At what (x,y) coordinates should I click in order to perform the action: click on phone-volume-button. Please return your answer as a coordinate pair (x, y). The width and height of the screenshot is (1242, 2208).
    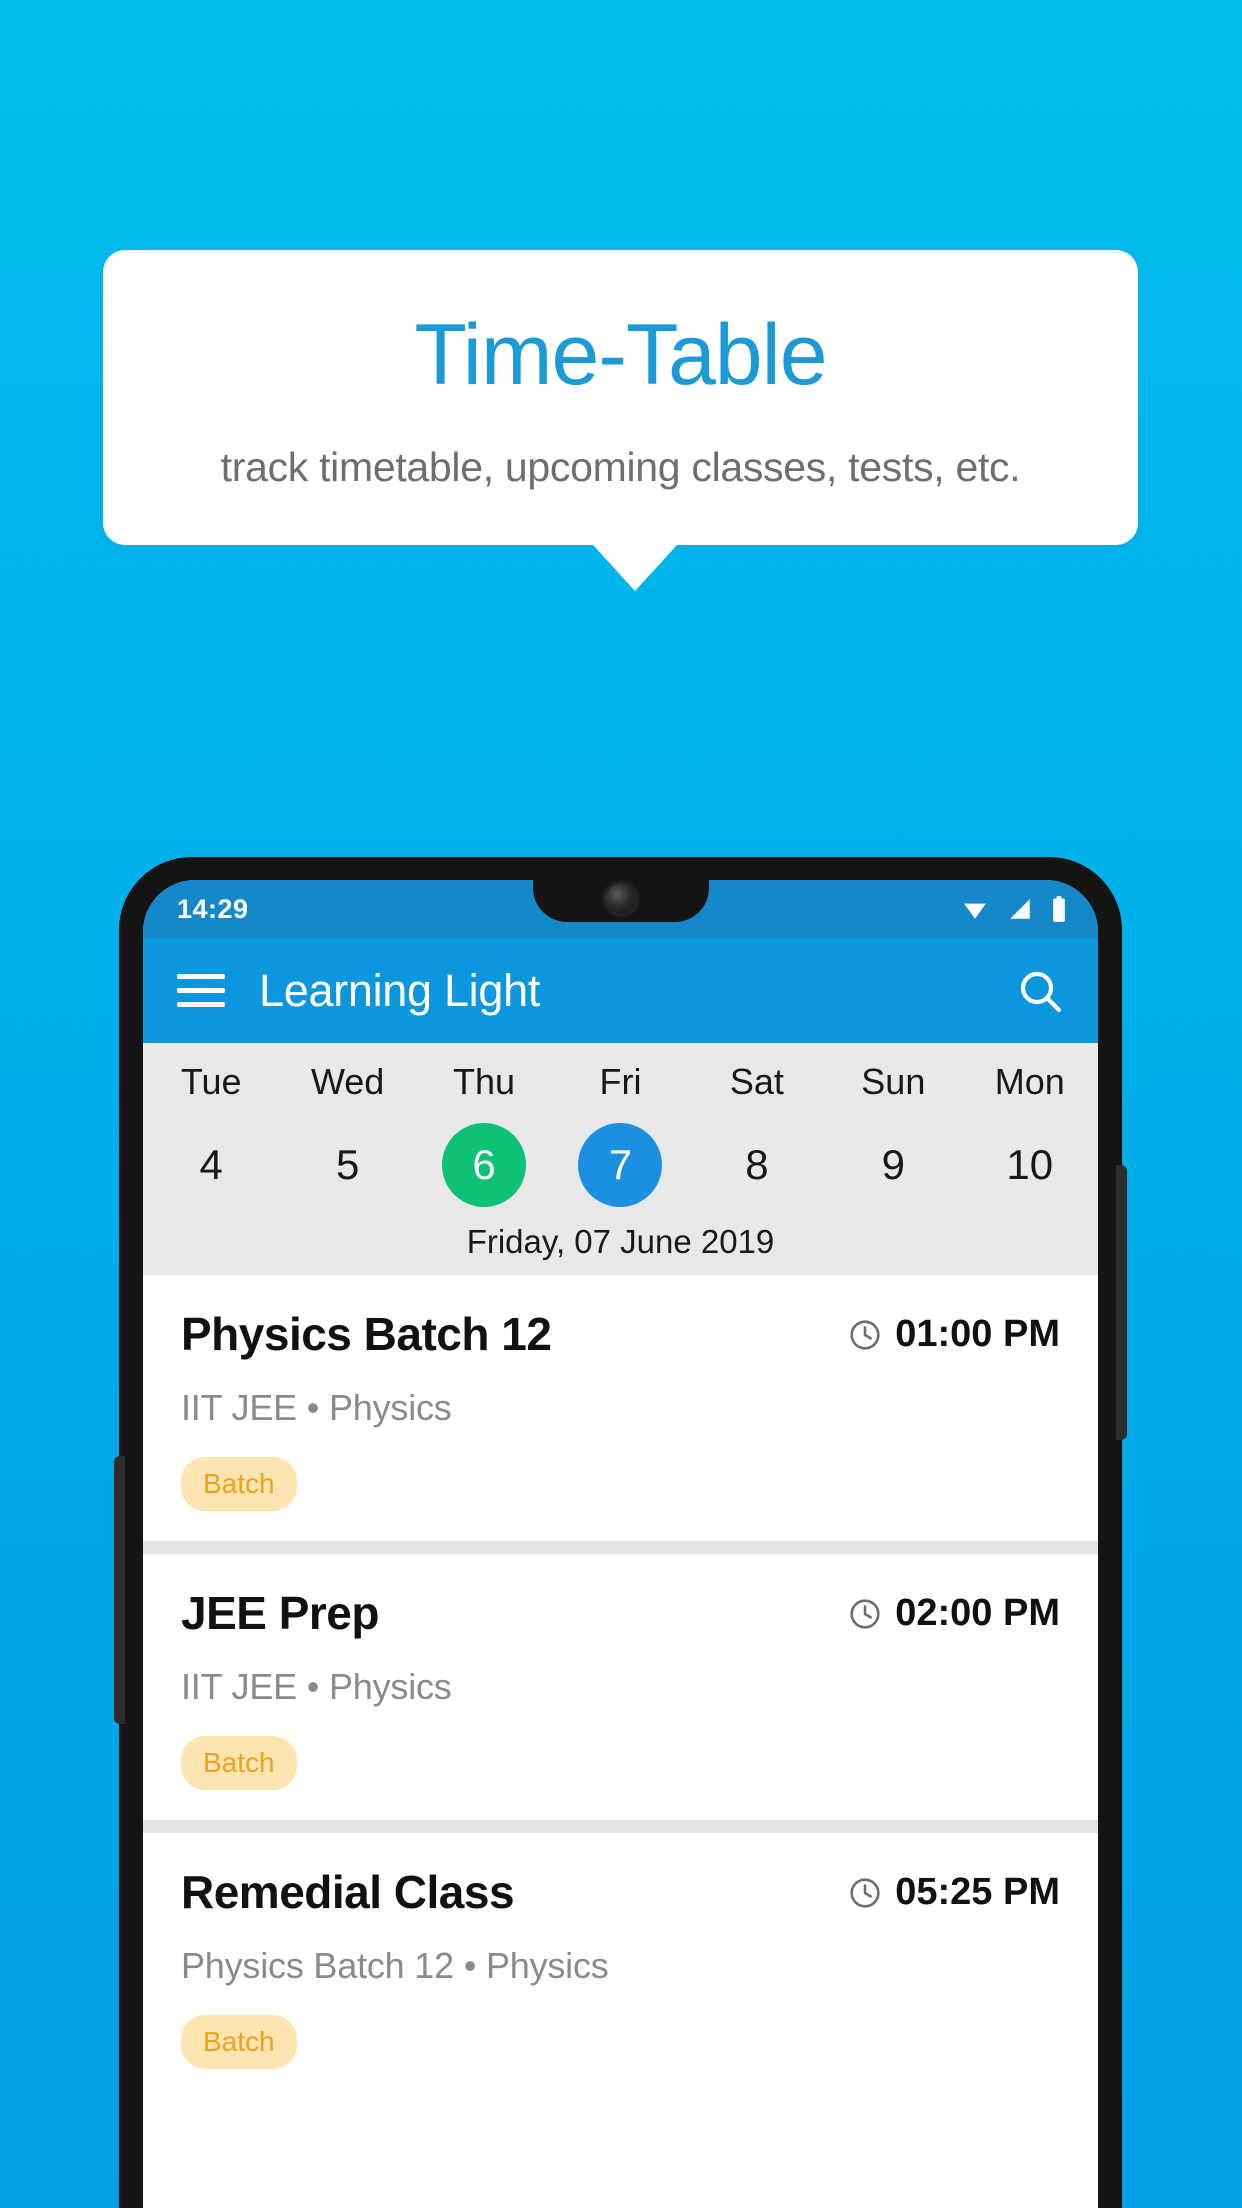
    Looking at the image, I should click on (1121, 1356).